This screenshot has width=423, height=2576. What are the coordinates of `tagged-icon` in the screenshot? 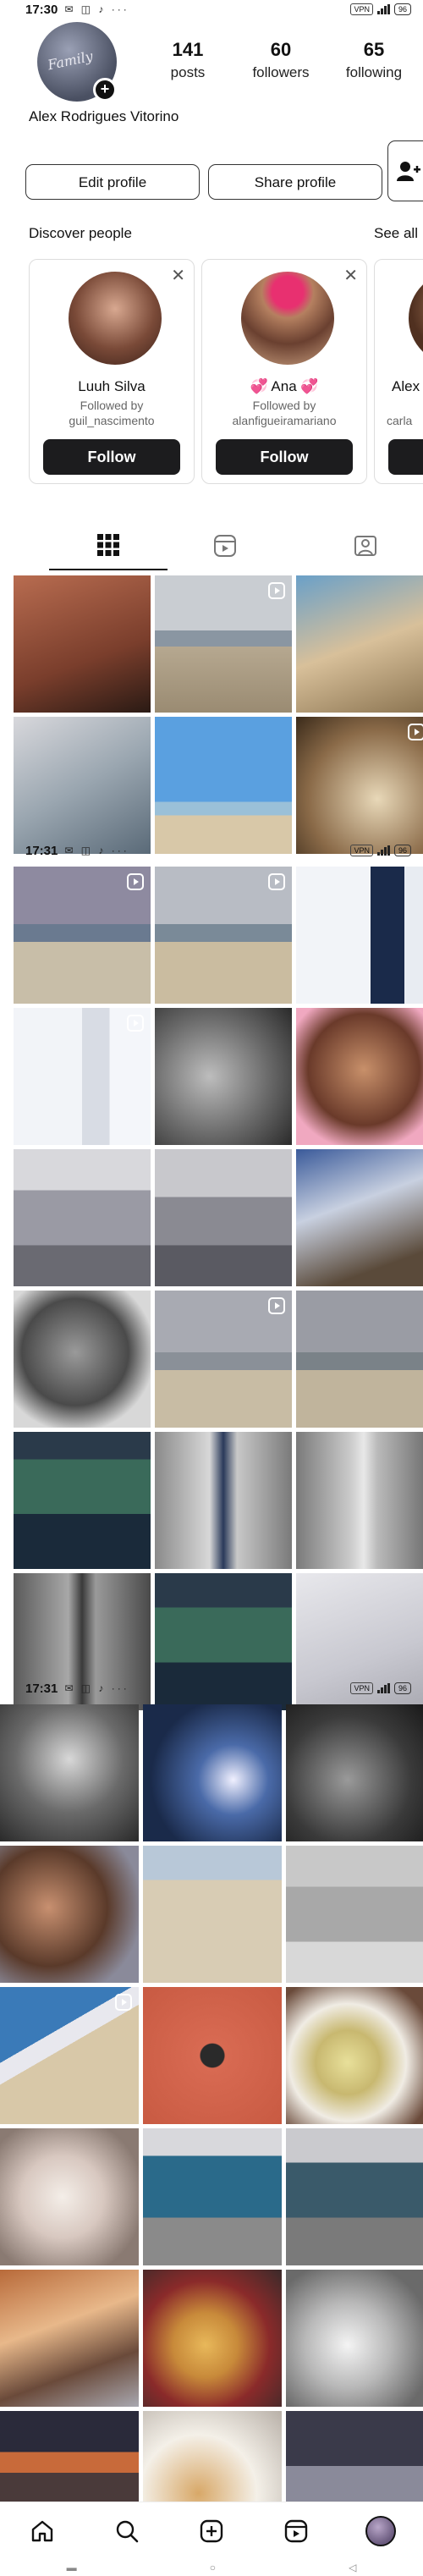 It's located at (365, 546).